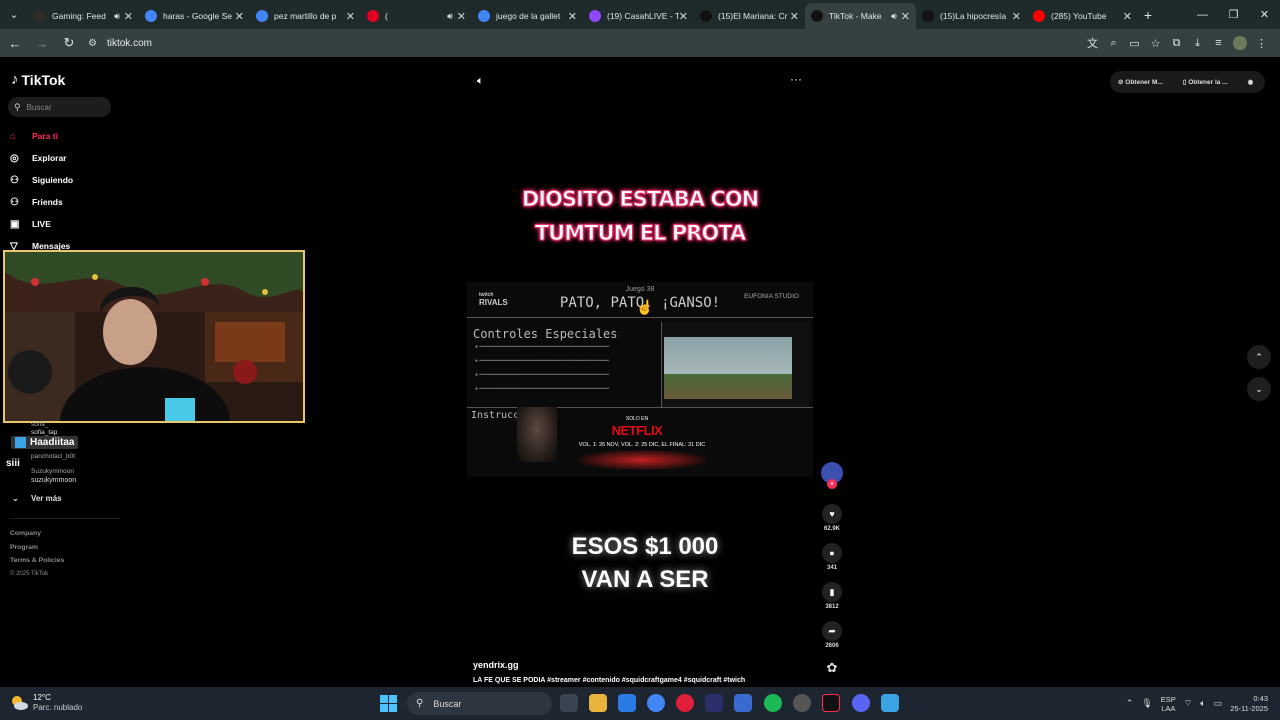 The height and width of the screenshot is (720, 1280). What do you see at coordinates (714, 703) in the screenshot?
I see `vscode-icon` at bounding box center [714, 703].